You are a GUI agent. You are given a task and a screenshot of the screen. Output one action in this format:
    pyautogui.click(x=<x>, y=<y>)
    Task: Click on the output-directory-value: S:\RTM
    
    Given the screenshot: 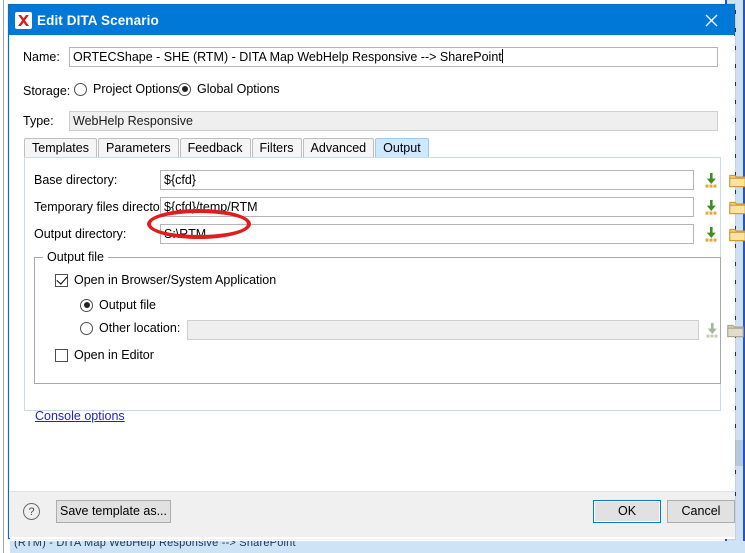 What is the action you would take?
    pyautogui.click(x=185, y=234)
    